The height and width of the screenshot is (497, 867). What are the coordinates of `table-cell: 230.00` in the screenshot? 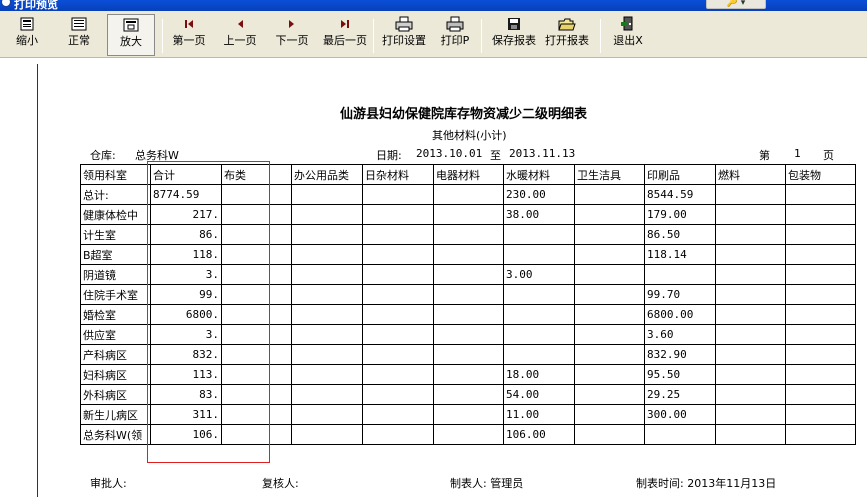 It's located at (539, 194).